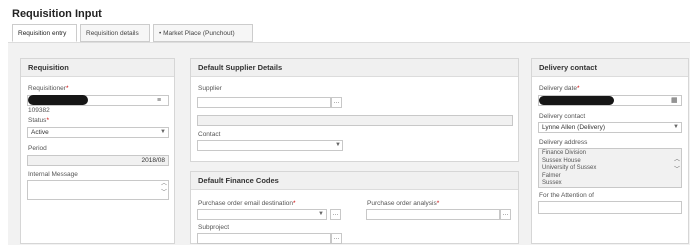  What do you see at coordinates (566, 195) in the screenshot?
I see `attention-label: For the Attention of` at bounding box center [566, 195].